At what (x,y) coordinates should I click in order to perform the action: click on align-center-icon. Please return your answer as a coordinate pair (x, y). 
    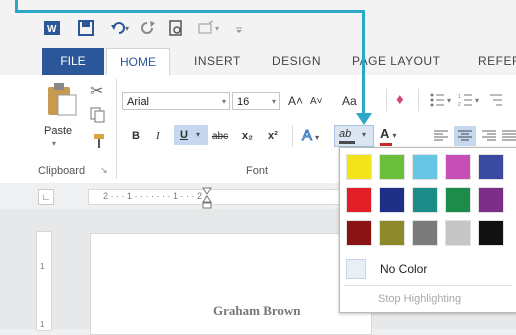
    Looking at the image, I should click on (465, 136).